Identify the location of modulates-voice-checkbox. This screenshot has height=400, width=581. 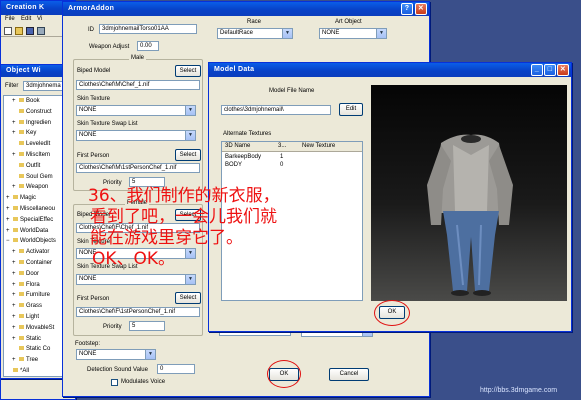
(114, 382).